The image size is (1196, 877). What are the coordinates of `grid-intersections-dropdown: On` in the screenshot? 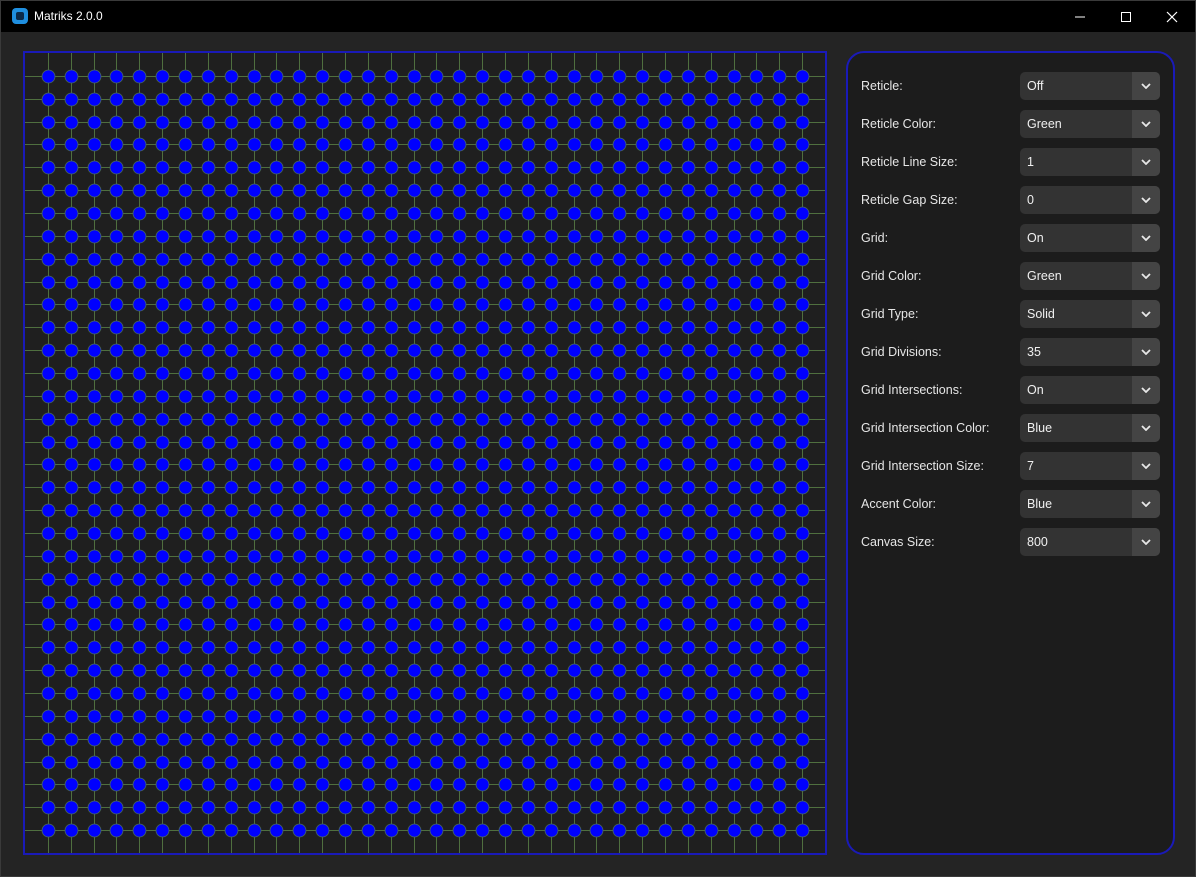 It's located at (1090, 390).